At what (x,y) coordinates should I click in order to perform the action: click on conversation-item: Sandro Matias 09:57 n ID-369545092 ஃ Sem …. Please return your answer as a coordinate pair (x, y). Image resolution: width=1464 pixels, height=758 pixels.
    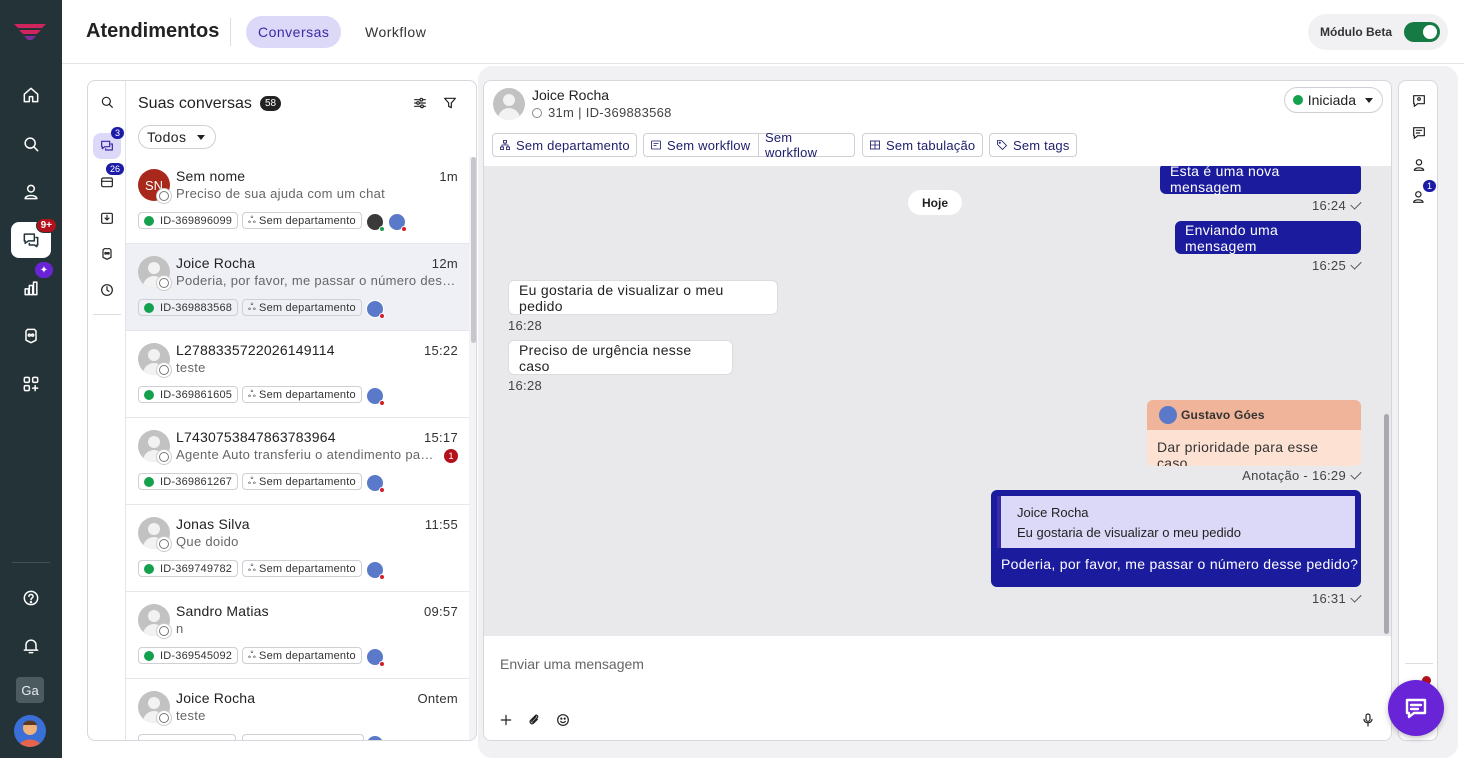
    Looking at the image, I should click on (298, 635).